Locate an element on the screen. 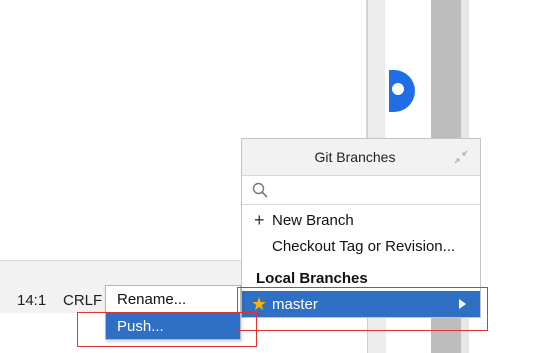  popup-header: Git Branches is located at coordinates (361, 157).